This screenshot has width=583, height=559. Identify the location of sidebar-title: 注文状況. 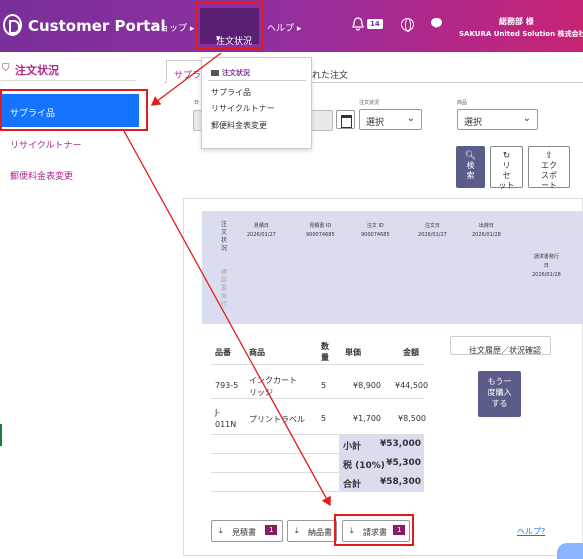
(37, 70).